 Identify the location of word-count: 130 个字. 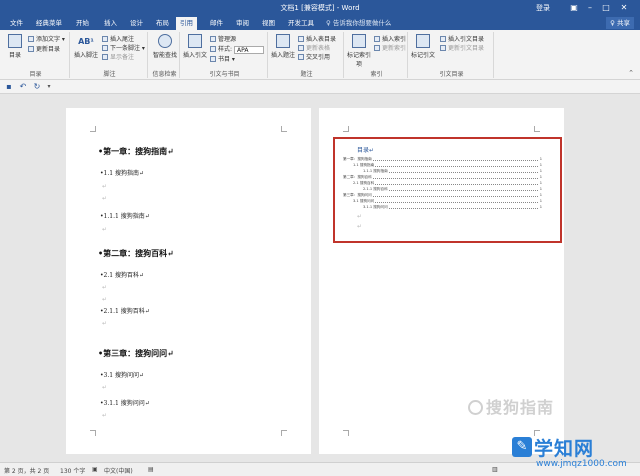
(72, 470).